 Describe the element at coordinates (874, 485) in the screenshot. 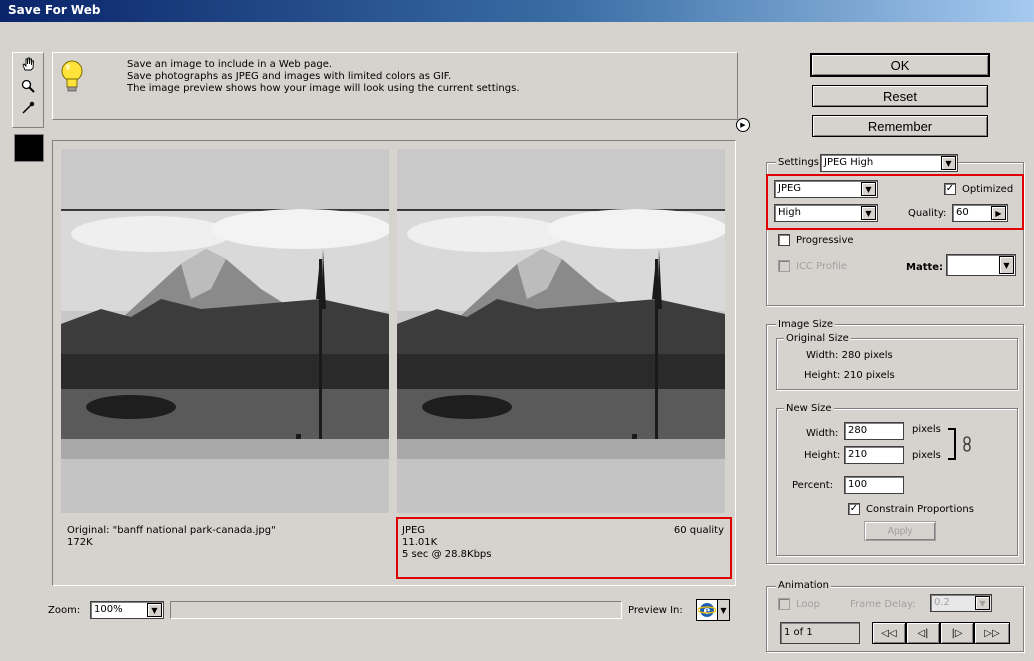

I see `percent-input: 100` at that location.